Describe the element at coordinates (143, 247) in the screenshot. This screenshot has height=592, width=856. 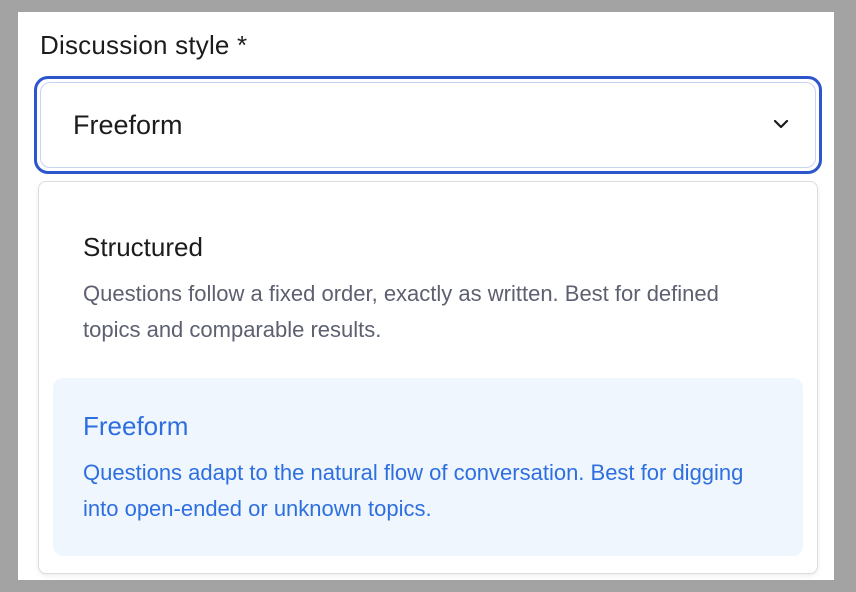
I see `option-title: Structured` at that location.